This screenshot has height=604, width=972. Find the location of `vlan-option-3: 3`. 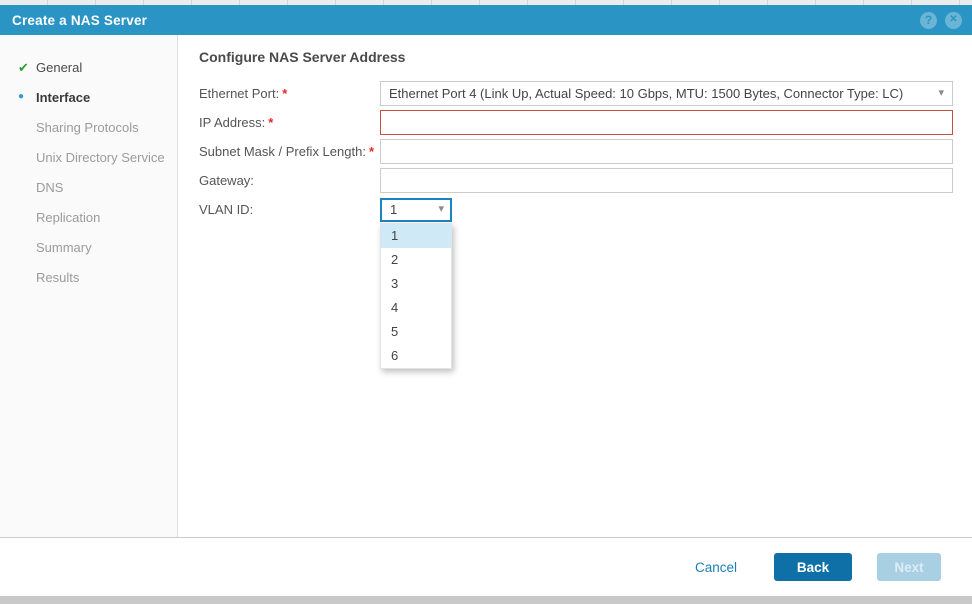

vlan-option-3: 3 is located at coordinates (416, 284).